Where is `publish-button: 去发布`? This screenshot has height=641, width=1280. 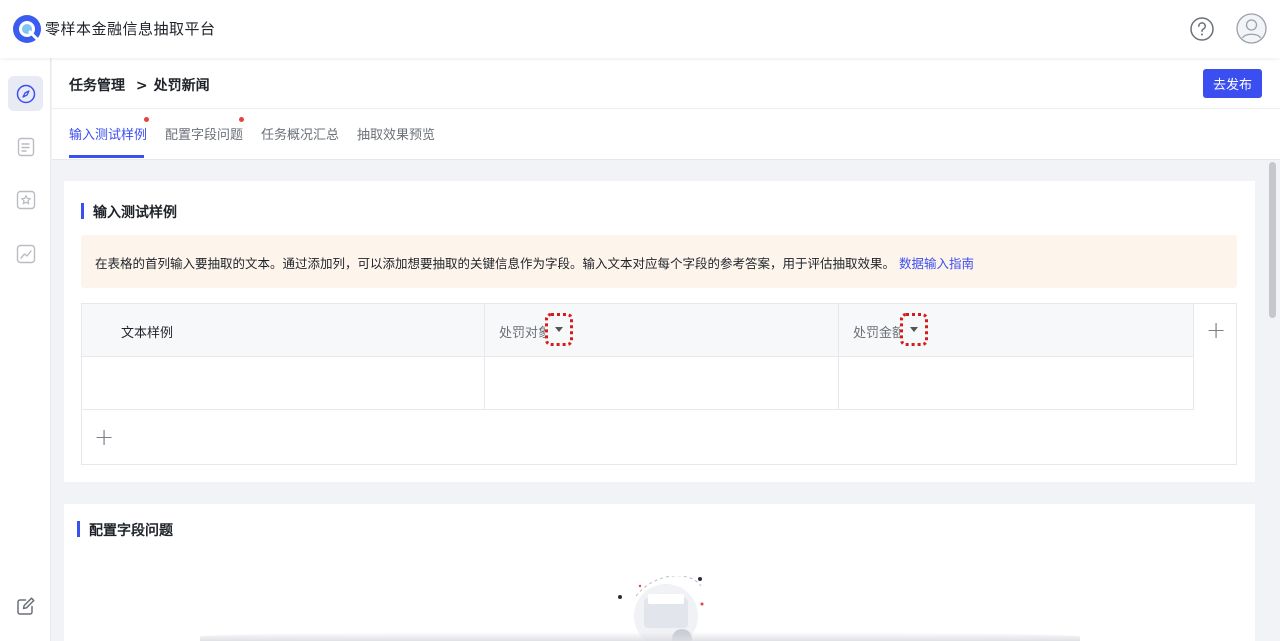
publish-button: 去发布 is located at coordinates (1232, 83).